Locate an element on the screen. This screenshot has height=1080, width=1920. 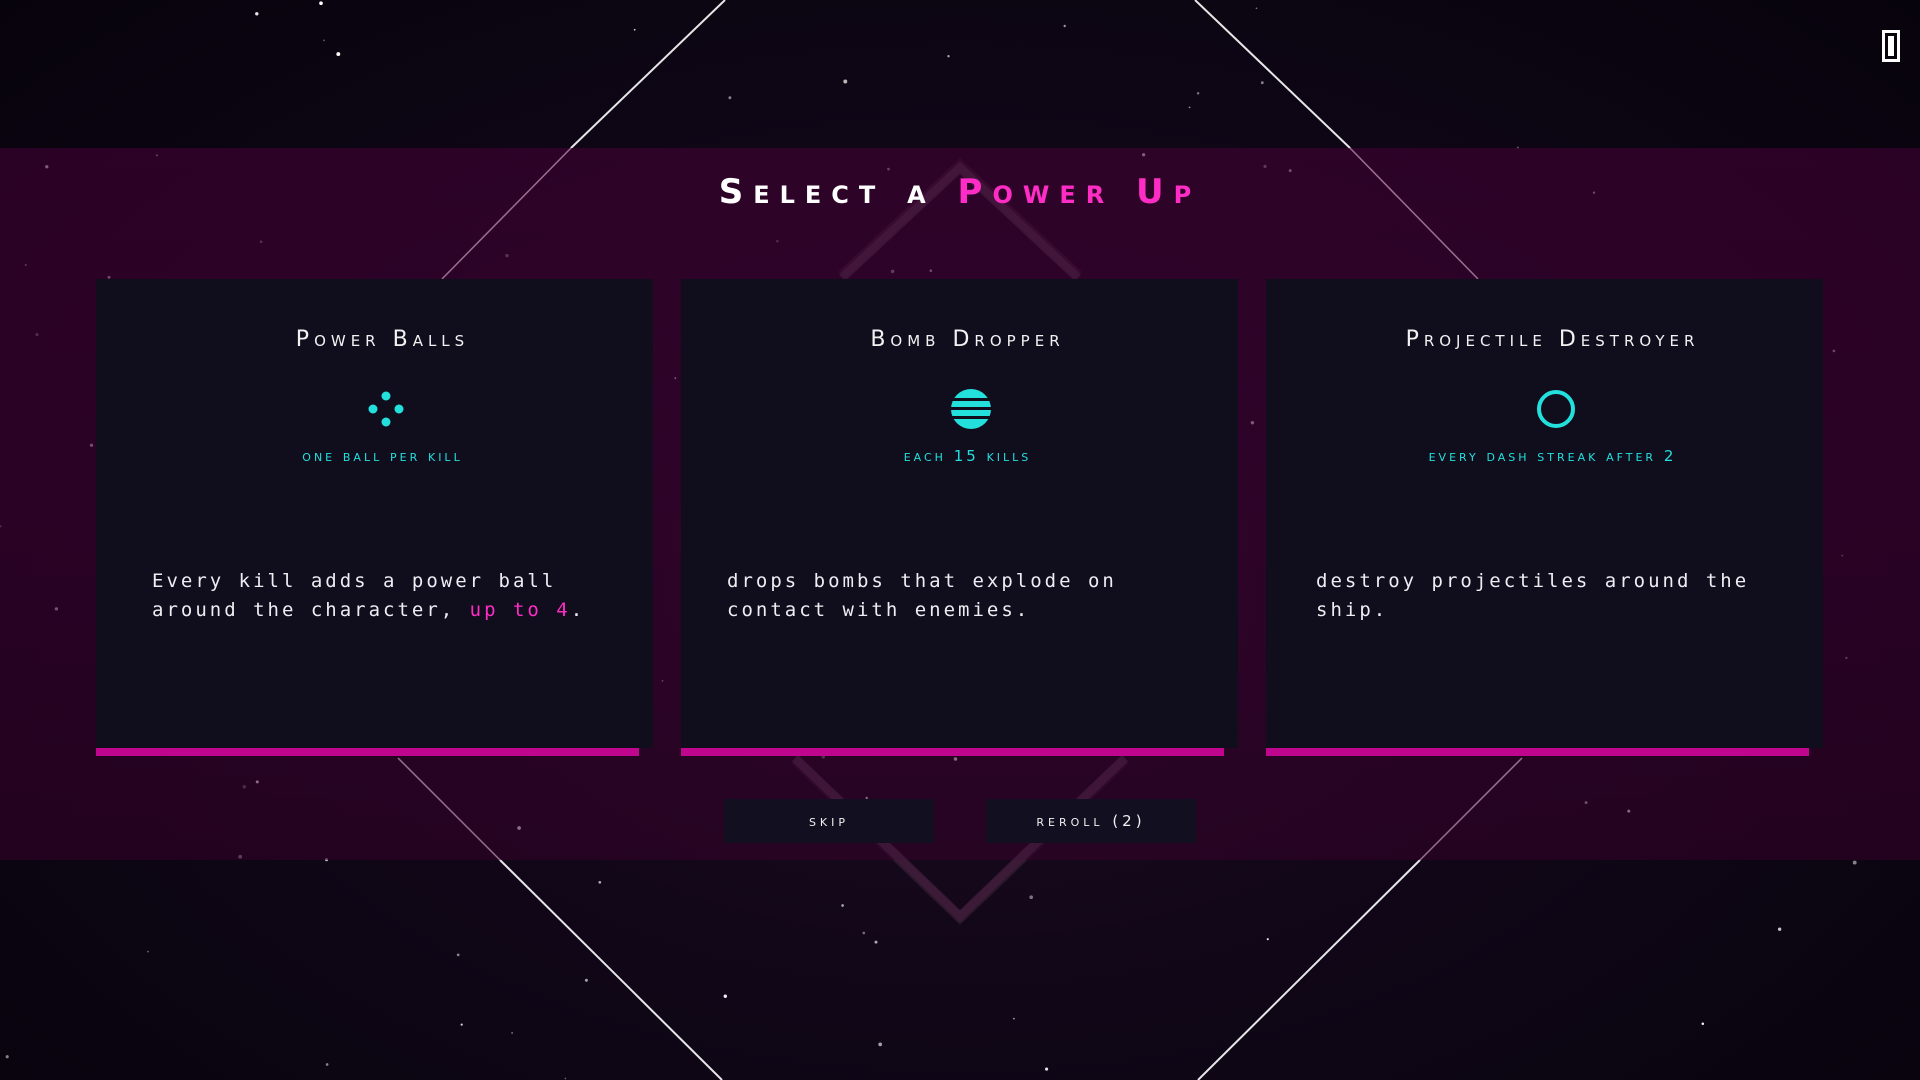
striped-bomb-icon is located at coordinates (971, 409).